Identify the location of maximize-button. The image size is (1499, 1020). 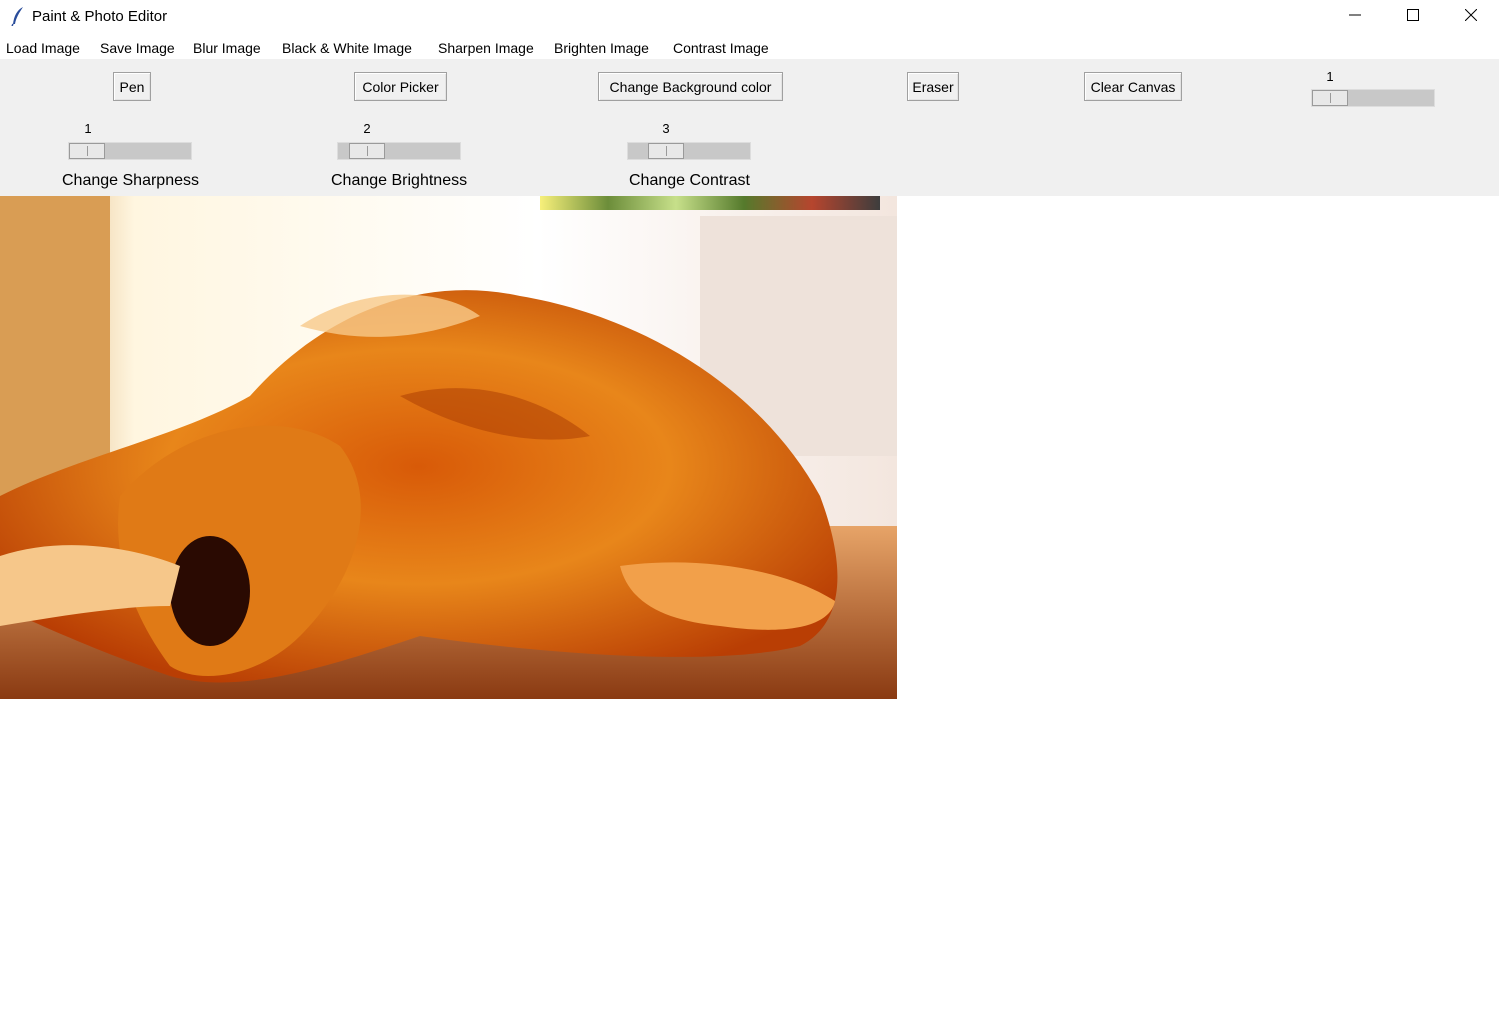
(1413, 17).